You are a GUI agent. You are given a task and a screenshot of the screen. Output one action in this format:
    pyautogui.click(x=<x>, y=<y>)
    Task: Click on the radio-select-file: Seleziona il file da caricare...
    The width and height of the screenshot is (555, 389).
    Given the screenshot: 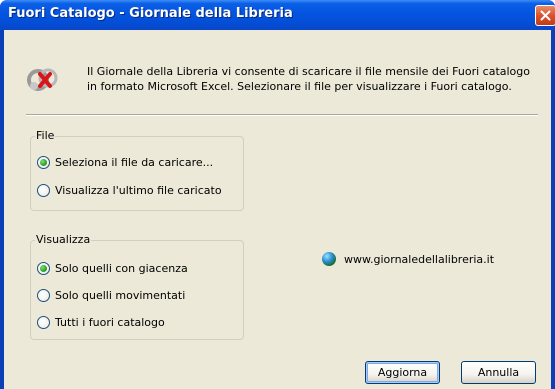 What is the action you would take?
    pyautogui.click(x=125, y=162)
    